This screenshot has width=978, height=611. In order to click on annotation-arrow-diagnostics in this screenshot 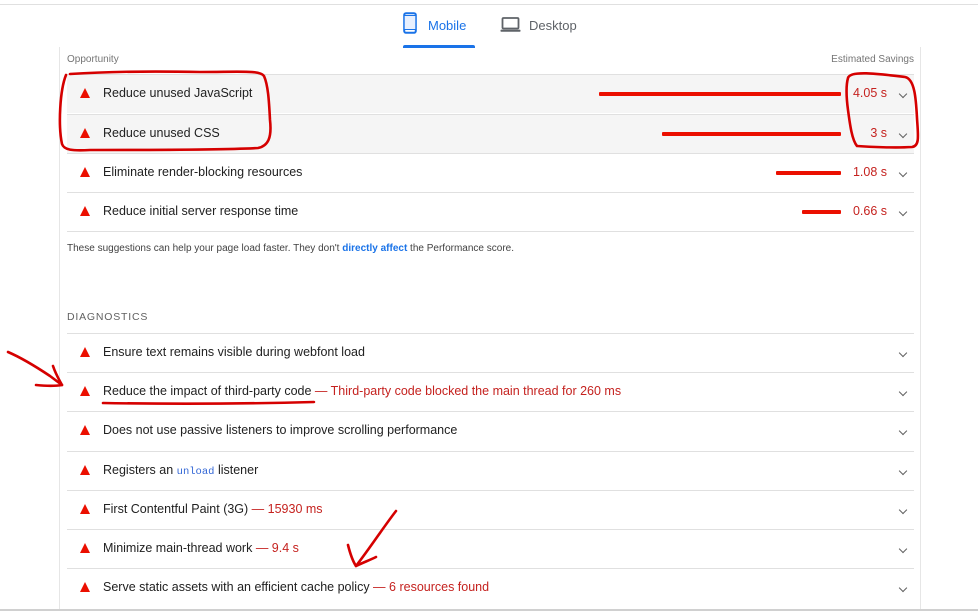, I will do `click(35, 368)`.